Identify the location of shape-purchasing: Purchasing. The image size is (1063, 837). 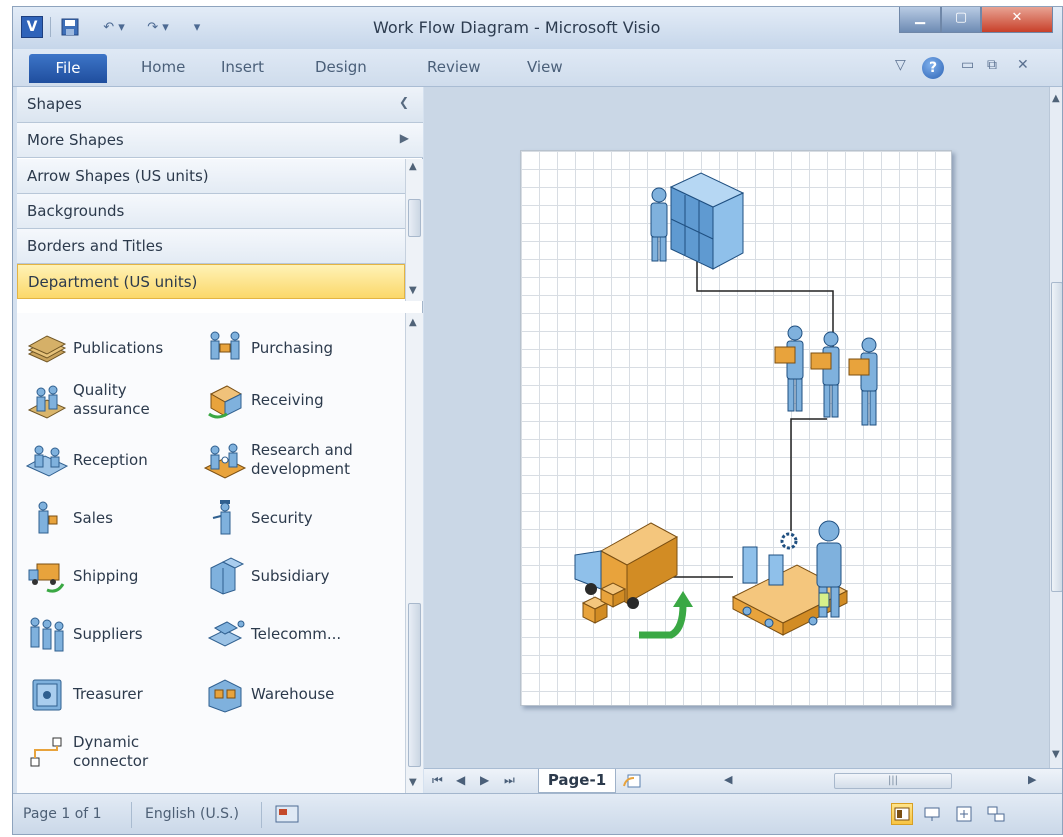
(268, 348).